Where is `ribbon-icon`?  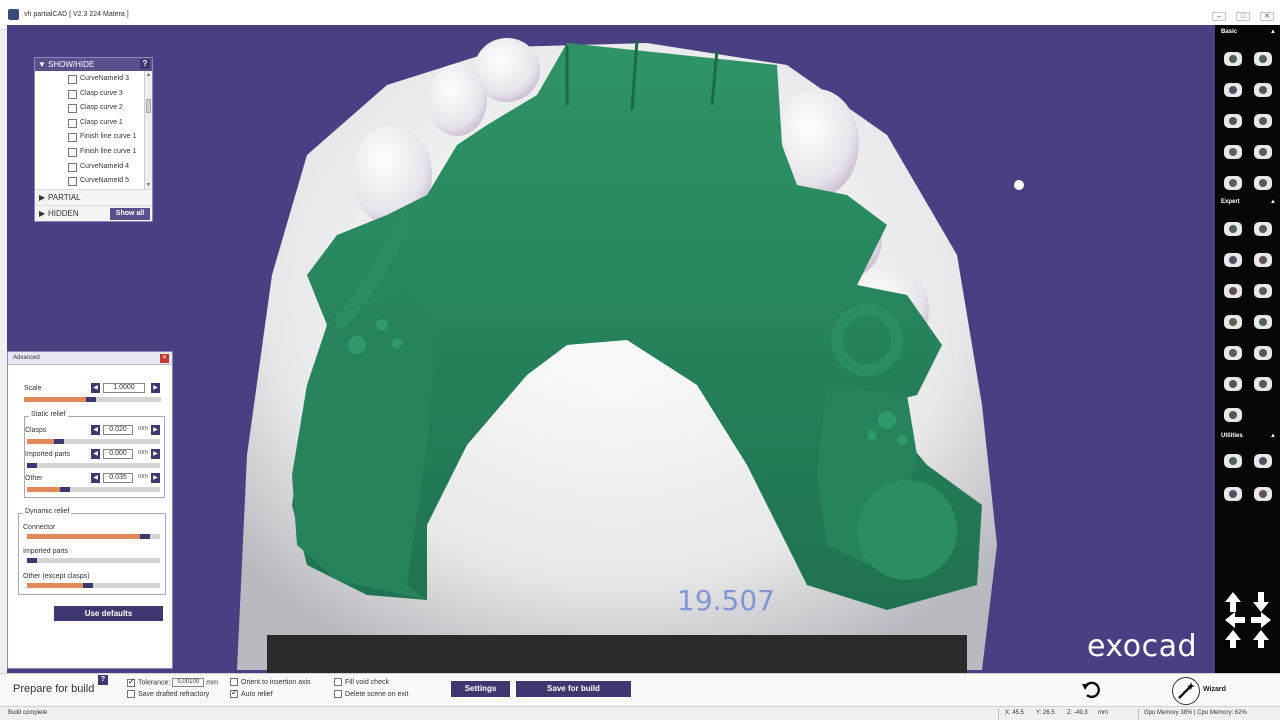 ribbon-icon is located at coordinates (1233, 183).